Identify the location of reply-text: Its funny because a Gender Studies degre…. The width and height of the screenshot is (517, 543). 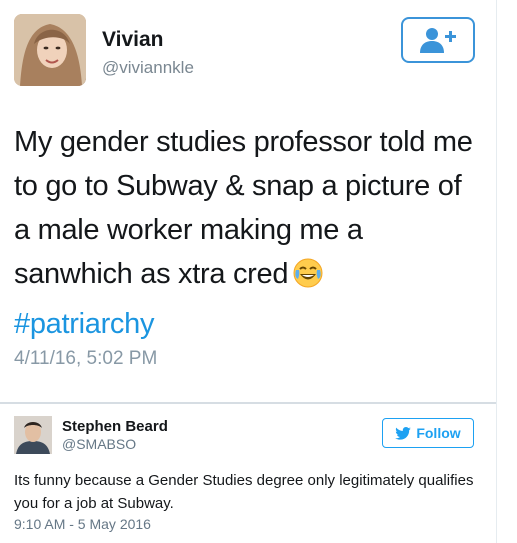
(244, 492).